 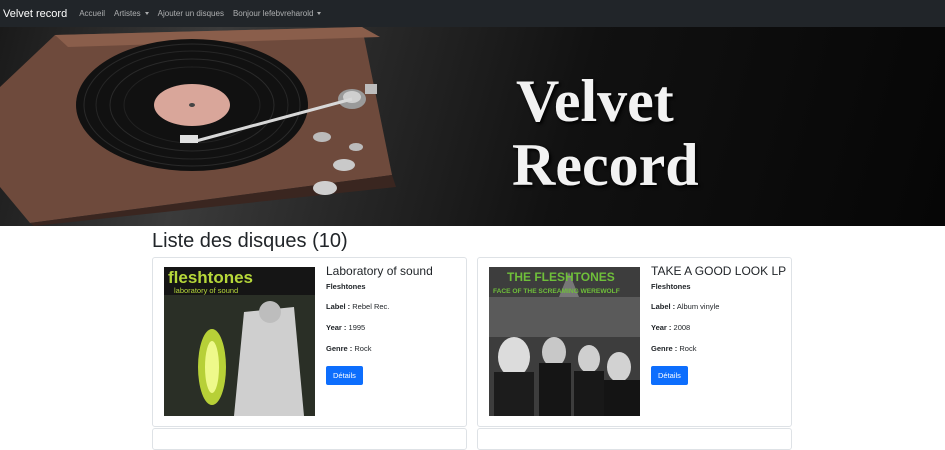 I want to click on nav-ajouter-disques: Ajouter un disques, so click(x=191, y=13).